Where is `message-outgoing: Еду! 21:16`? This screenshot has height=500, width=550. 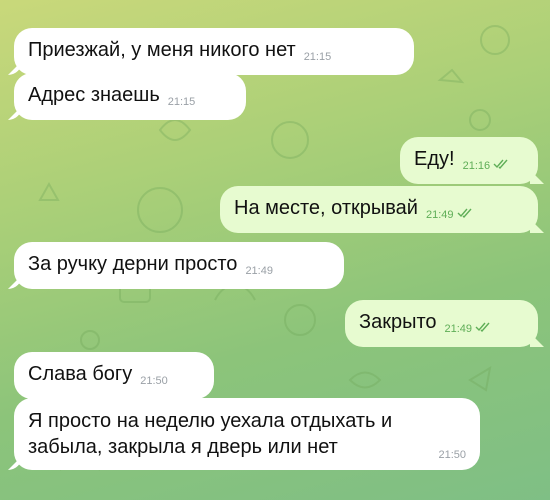 message-outgoing: Еду! 21:16 is located at coordinates (469, 160).